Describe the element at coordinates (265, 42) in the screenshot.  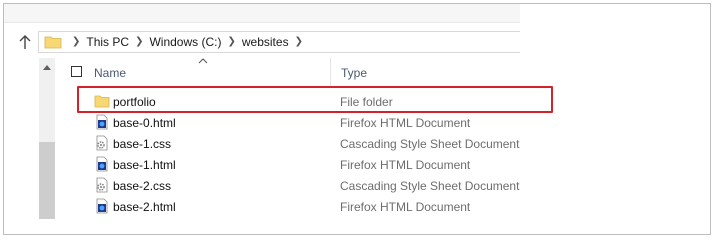
I see `breadcrumb-websites: websites` at that location.